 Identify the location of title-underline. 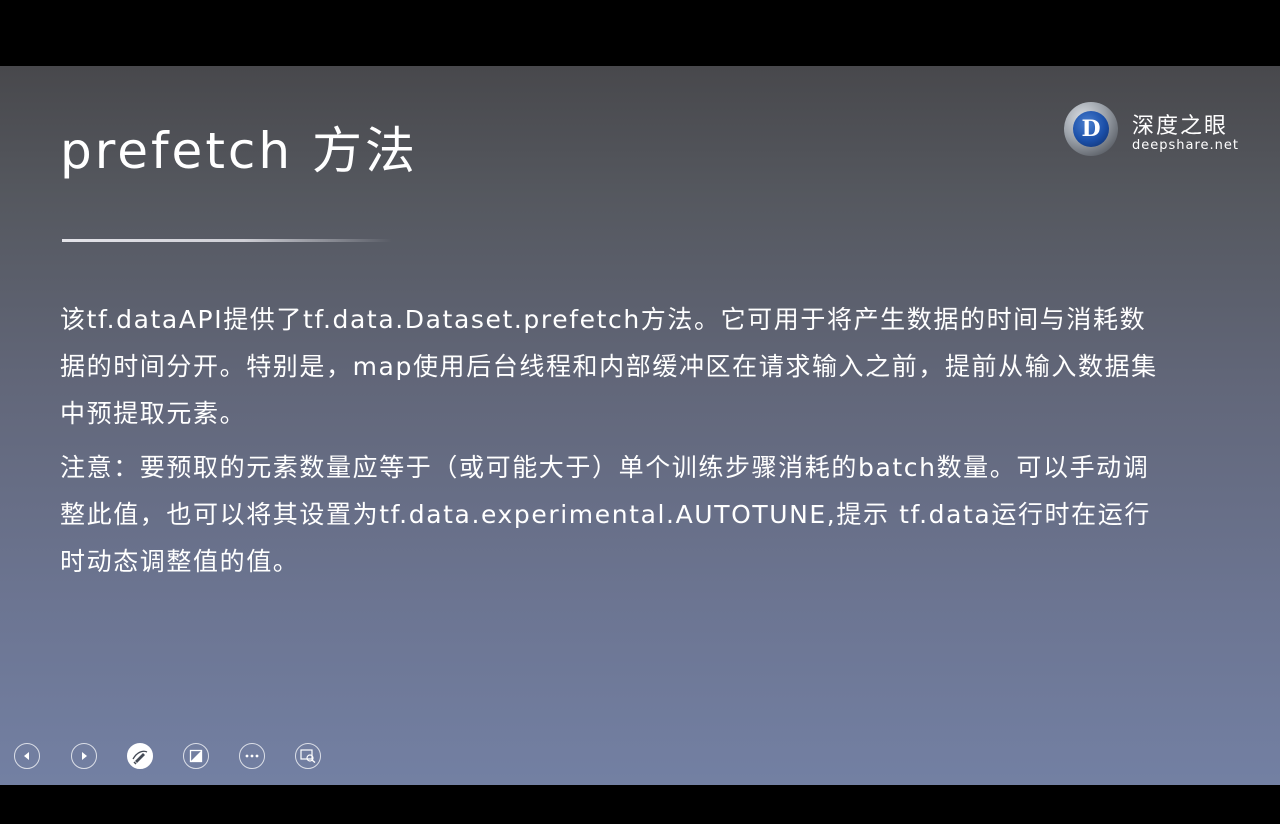
(227, 240).